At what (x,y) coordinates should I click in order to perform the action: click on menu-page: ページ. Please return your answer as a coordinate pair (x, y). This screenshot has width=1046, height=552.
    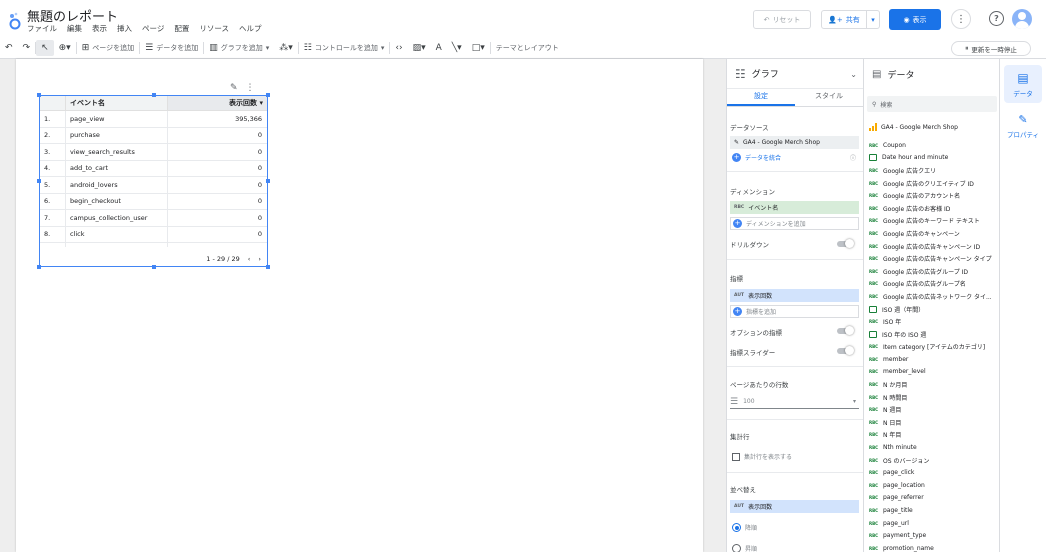
    Looking at the image, I should click on (153, 28).